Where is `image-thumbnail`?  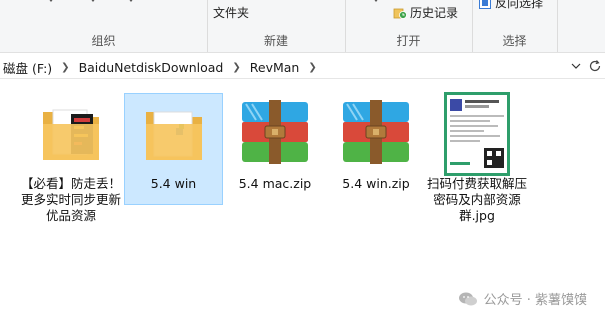
image-thumbnail is located at coordinates (477, 134).